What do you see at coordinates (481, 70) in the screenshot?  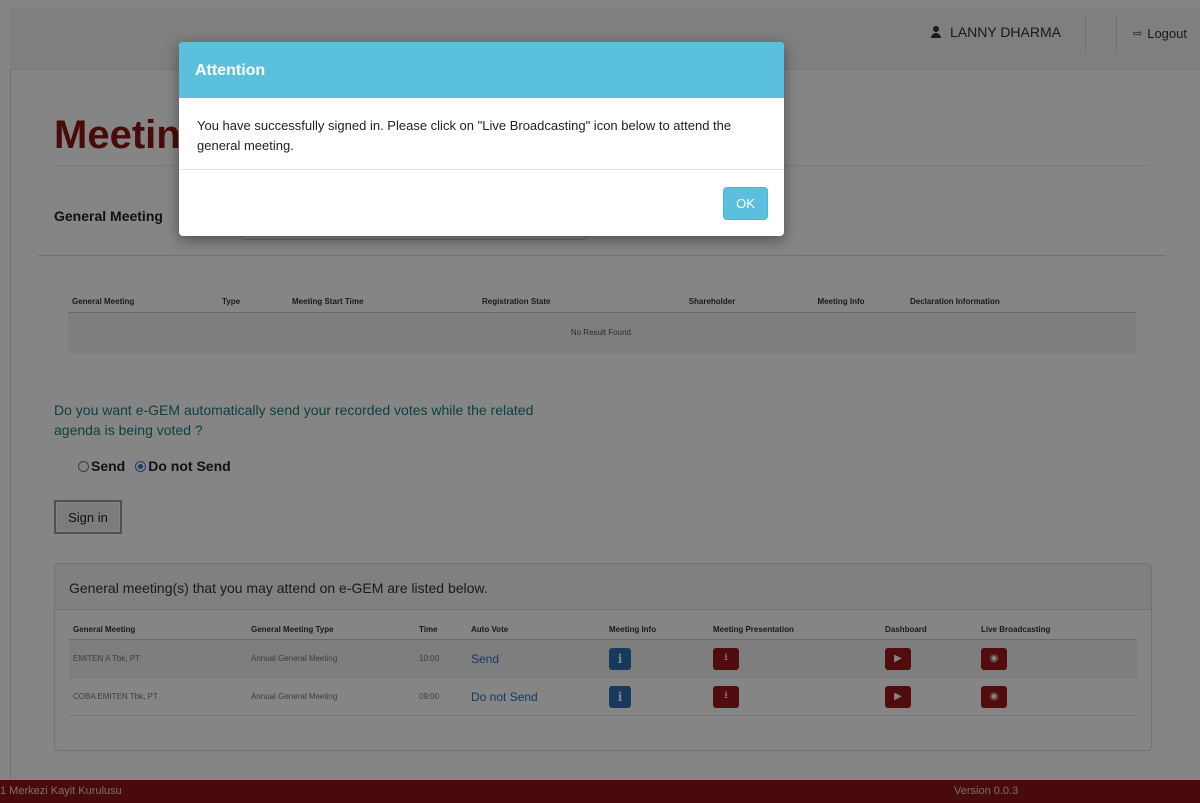 I see `modal-title: Attention` at bounding box center [481, 70].